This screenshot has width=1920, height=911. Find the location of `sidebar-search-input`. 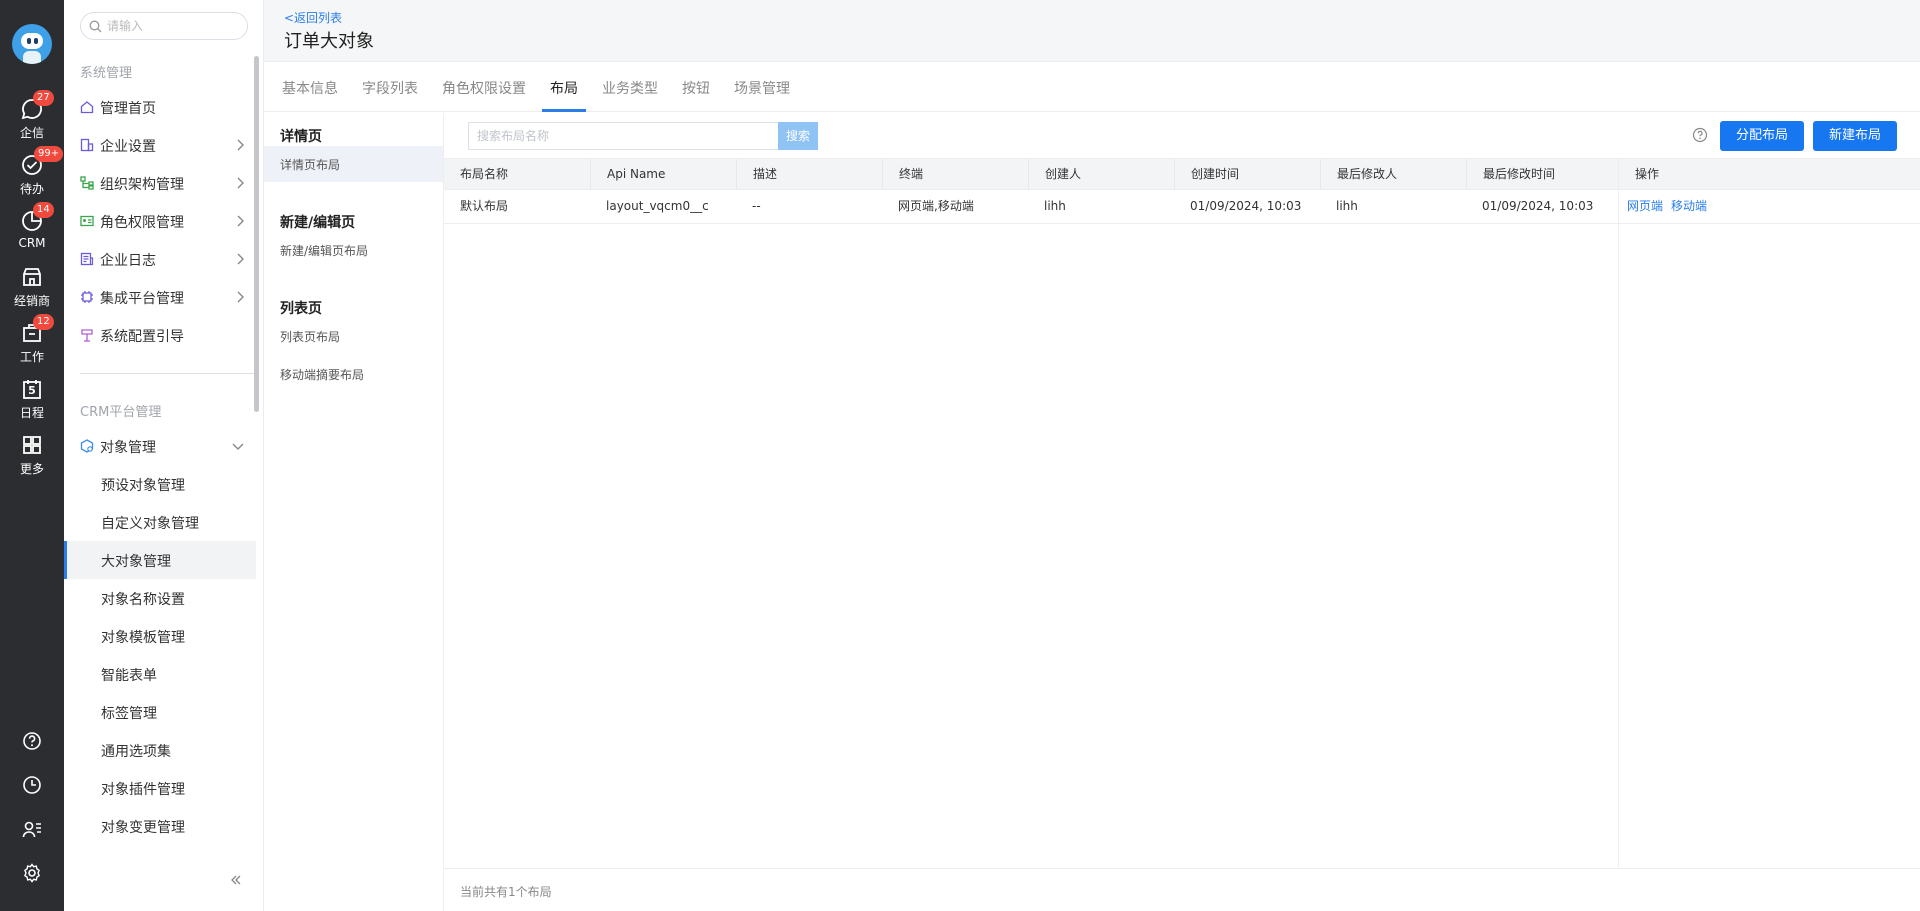

sidebar-search-input is located at coordinates (174, 26).